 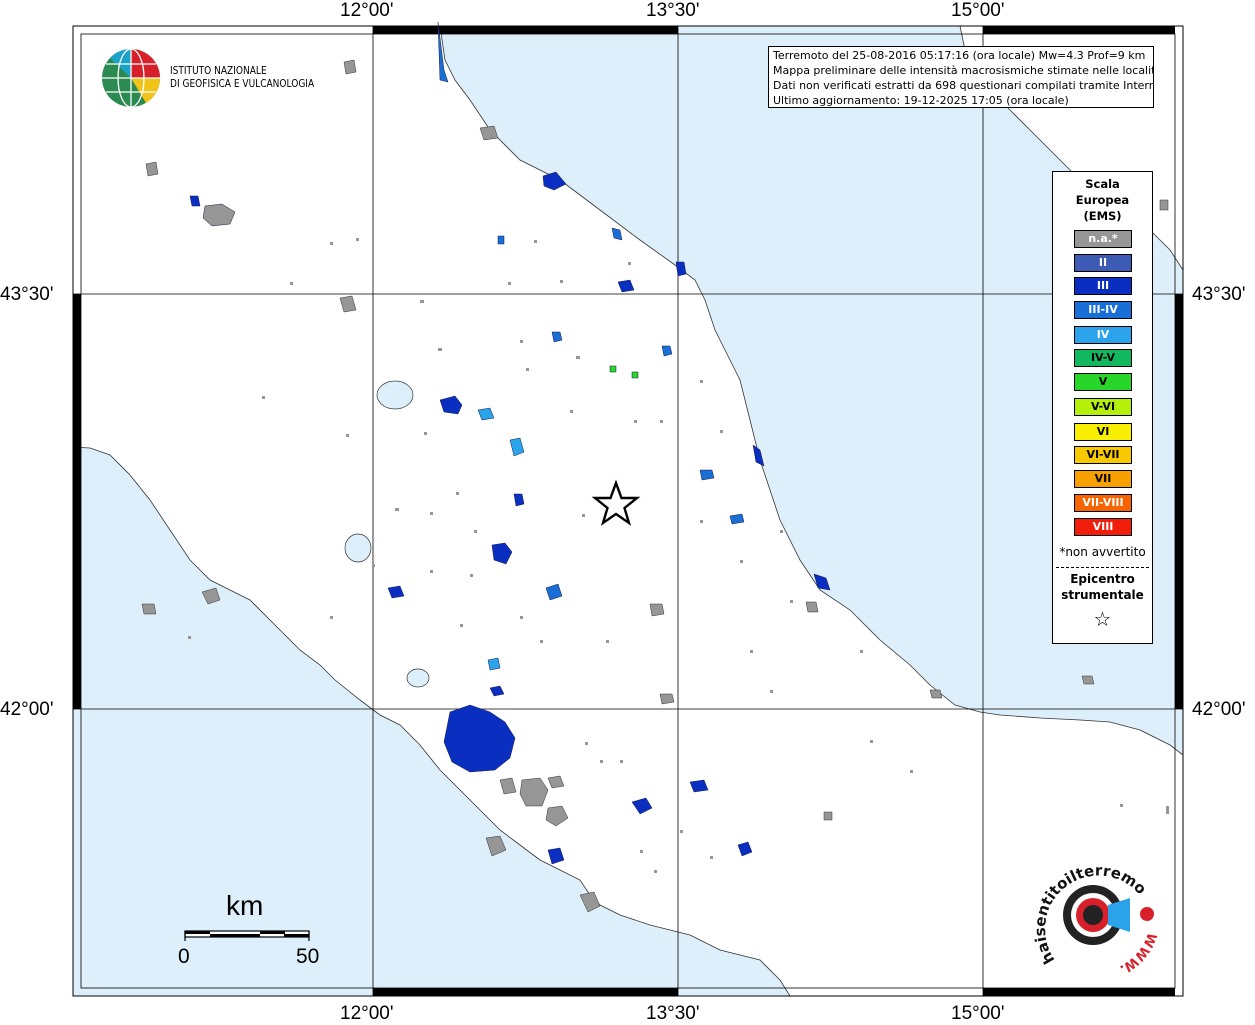 What do you see at coordinates (27, 709) in the screenshot?
I see `left-label-42: 42°00'` at bounding box center [27, 709].